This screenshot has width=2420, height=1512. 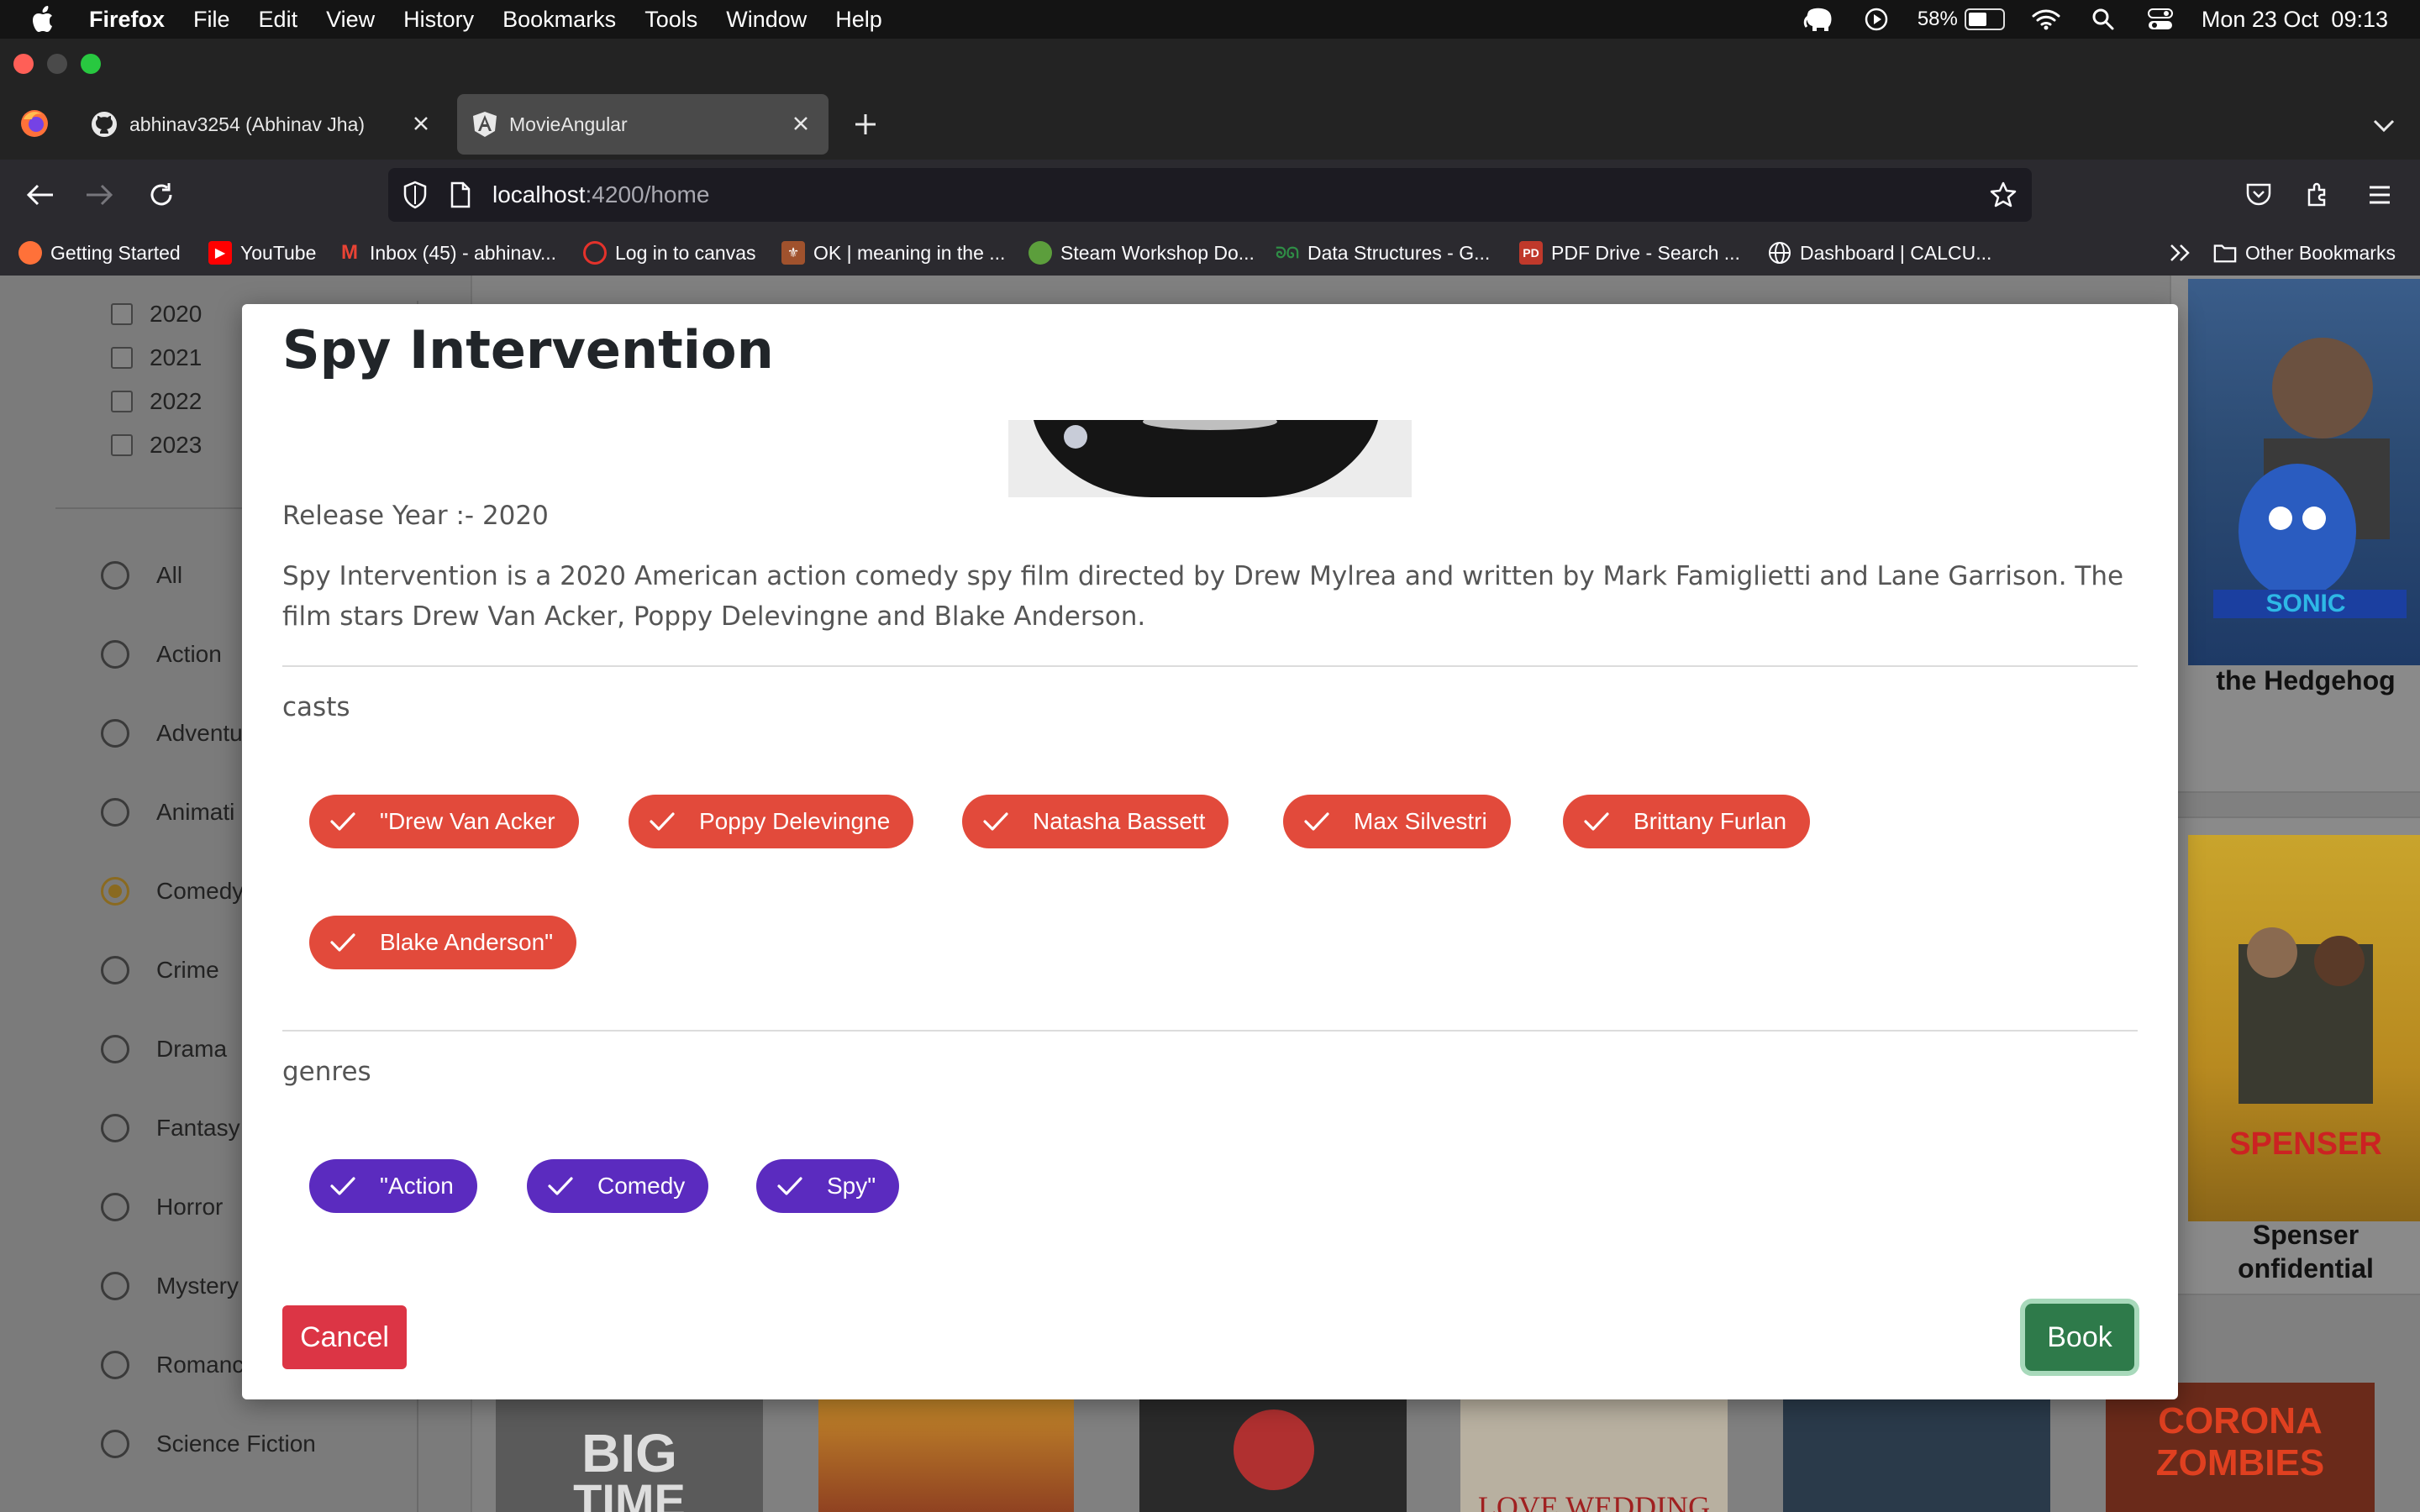 I want to click on page-info-icon, so click(x=461, y=195).